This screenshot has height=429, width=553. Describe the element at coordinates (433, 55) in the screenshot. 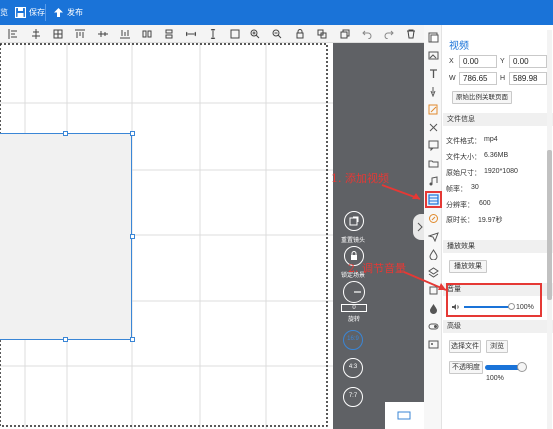

I see `image-icon` at that location.